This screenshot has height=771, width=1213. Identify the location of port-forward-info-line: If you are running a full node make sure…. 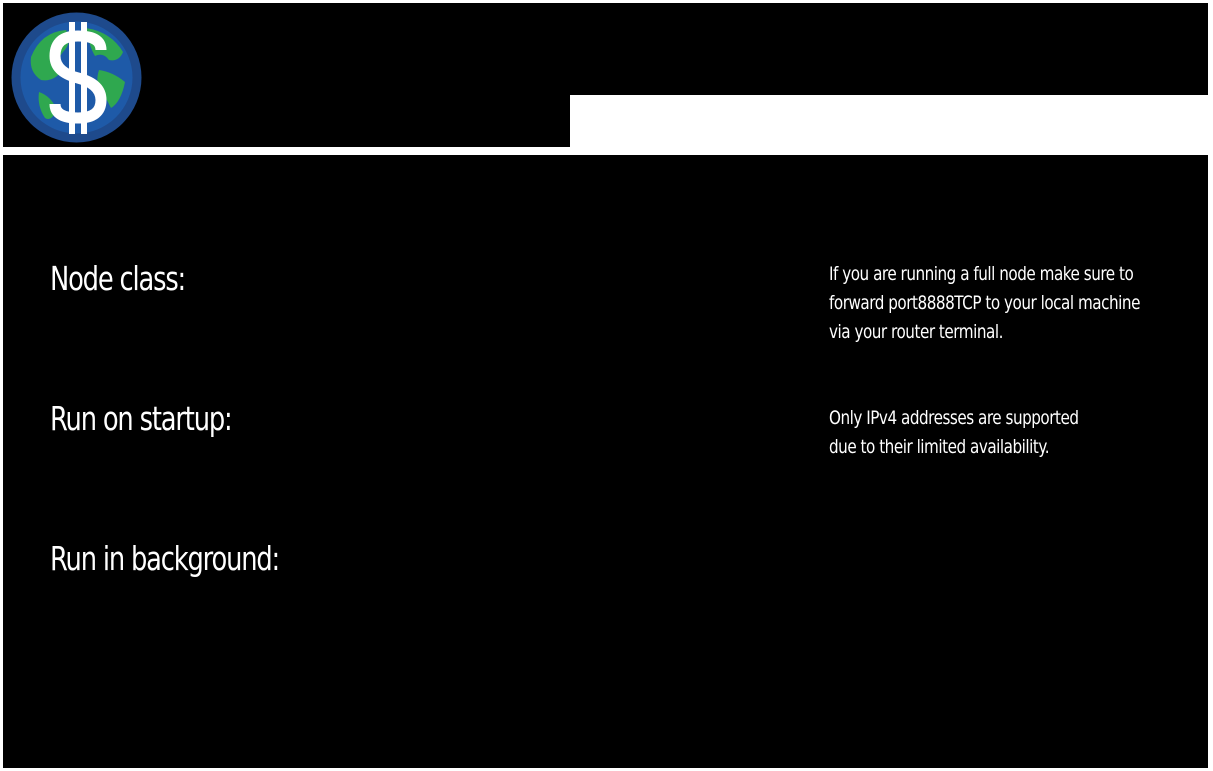
(981, 274).